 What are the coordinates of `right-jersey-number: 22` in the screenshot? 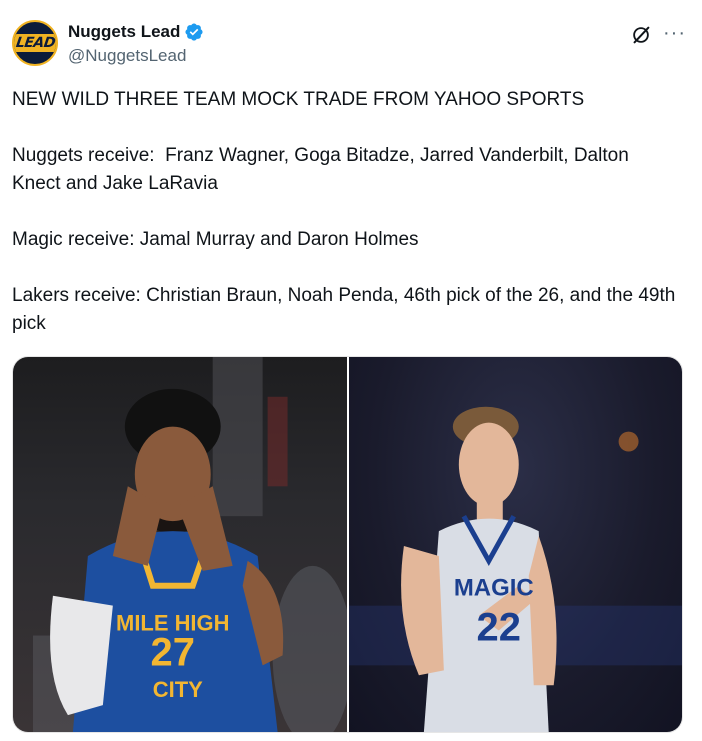 It's located at (498, 628).